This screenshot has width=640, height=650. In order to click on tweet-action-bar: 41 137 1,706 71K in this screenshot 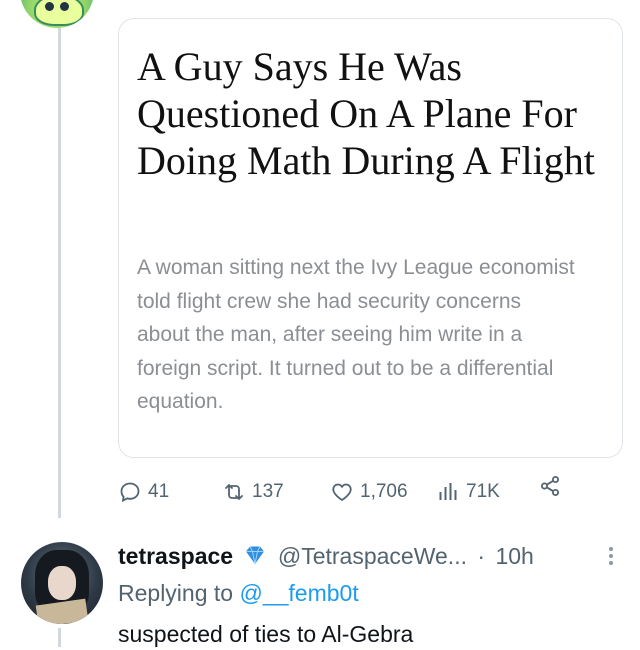, I will do `click(373, 492)`.